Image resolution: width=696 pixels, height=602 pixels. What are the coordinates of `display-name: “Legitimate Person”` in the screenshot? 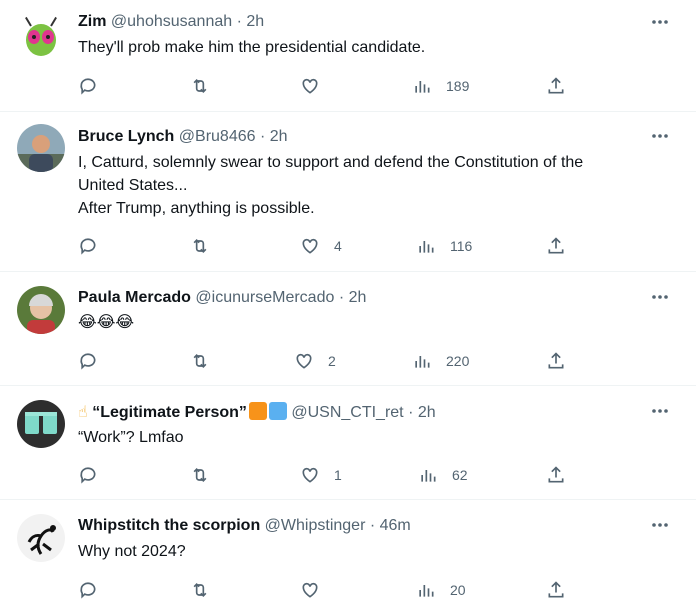 It's located at (169, 412).